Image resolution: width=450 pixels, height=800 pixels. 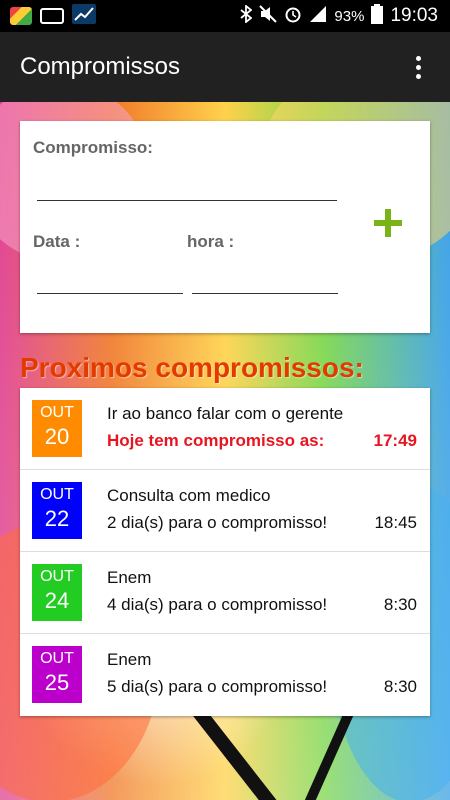 I want to click on badge-day: 24, so click(x=57, y=600).